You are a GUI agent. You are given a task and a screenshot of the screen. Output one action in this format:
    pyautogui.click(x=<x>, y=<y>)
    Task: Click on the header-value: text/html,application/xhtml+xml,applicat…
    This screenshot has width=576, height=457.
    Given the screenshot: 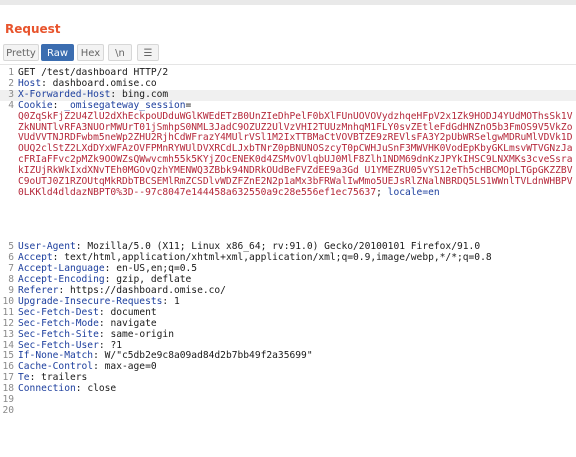 What is the action you would take?
    pyautogui.click(x=278, y=258)
    